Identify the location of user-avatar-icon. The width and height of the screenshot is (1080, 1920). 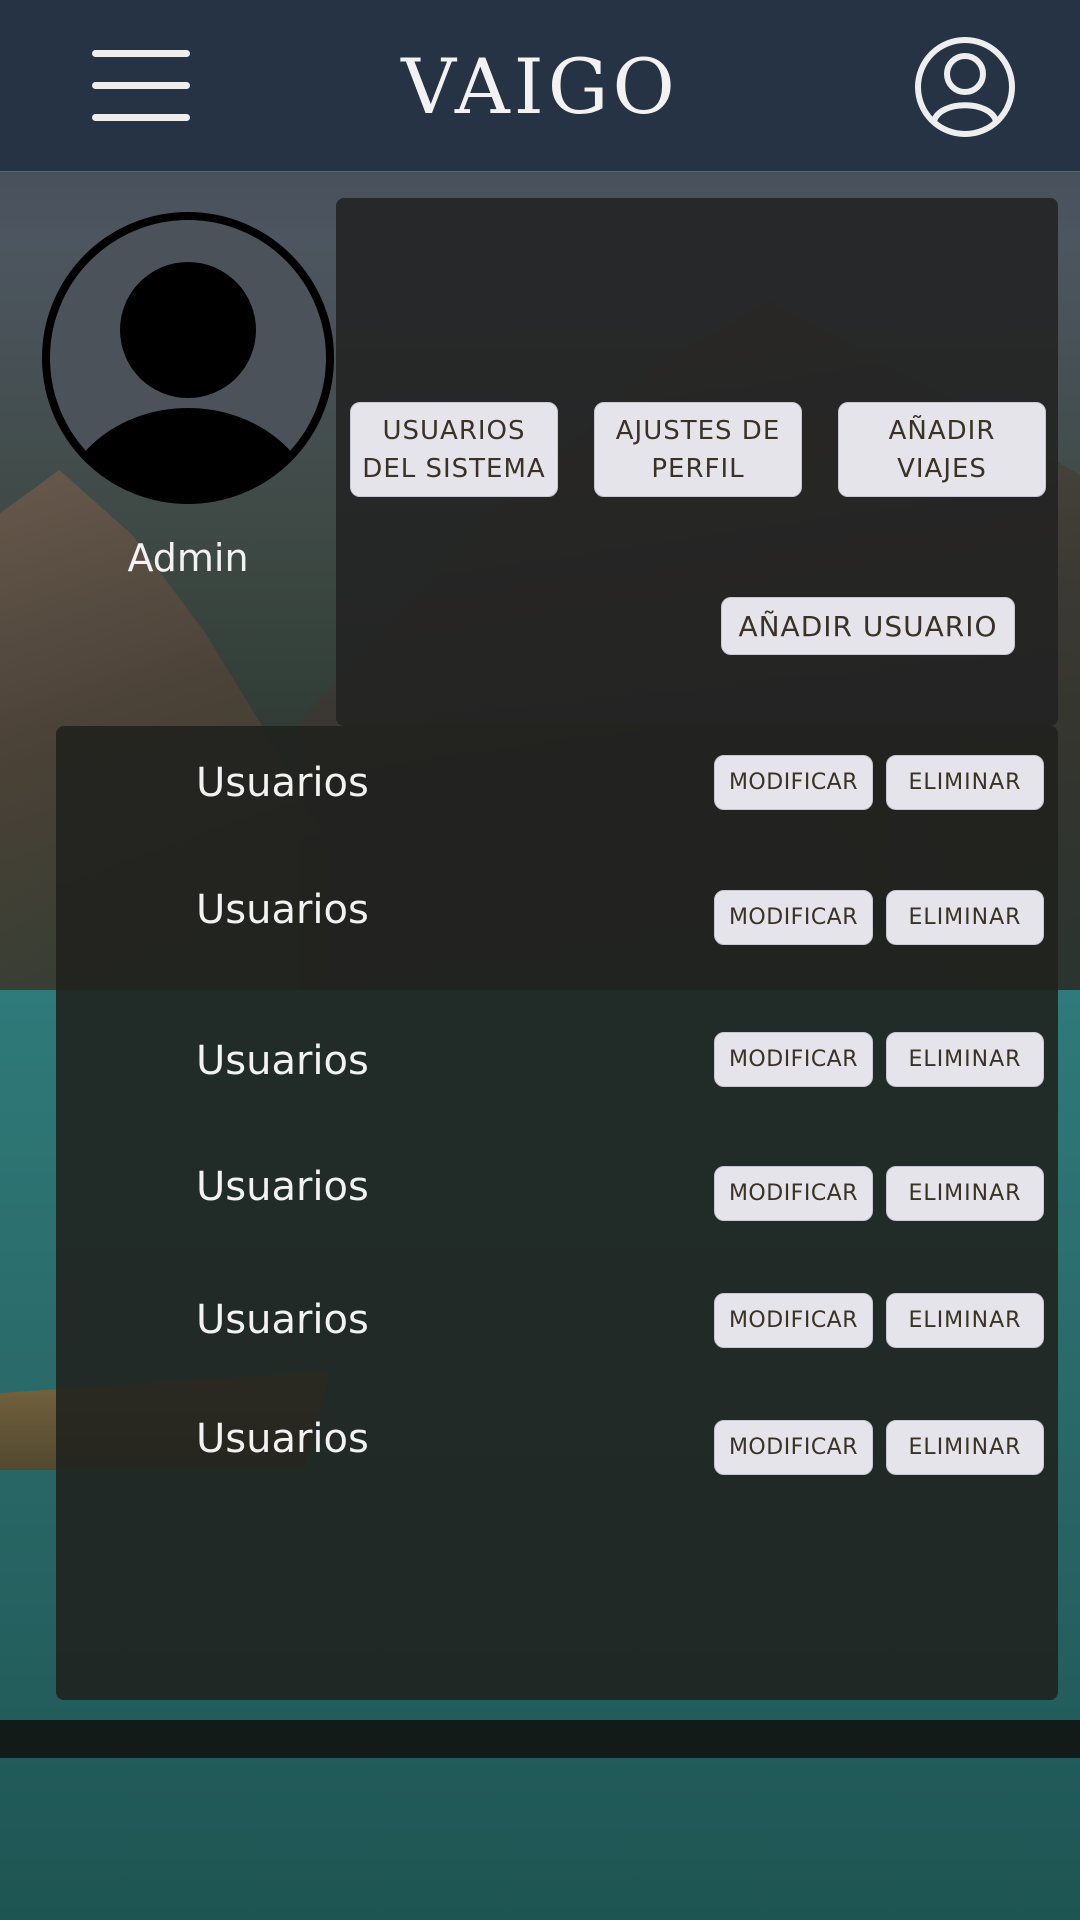
(188, 358).